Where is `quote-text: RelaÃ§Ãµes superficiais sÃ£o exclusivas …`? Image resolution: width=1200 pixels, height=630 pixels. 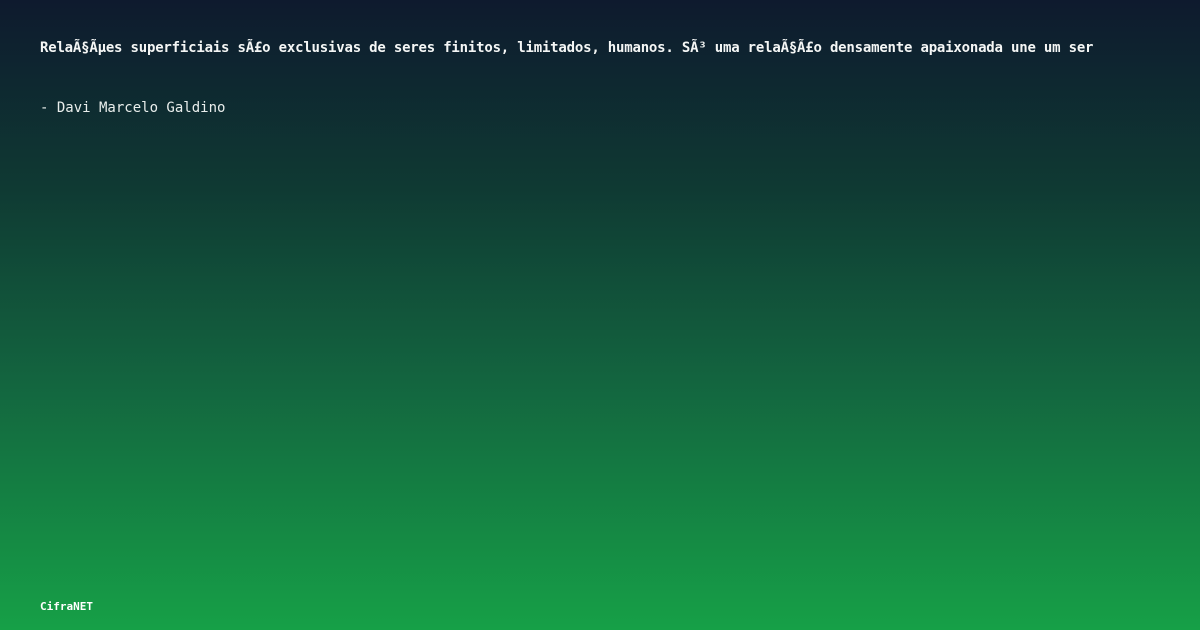 quote-text: RelaÃ§Ãµes superficiais sÃ£o exclusivas … is located at coordinates (567, 48).